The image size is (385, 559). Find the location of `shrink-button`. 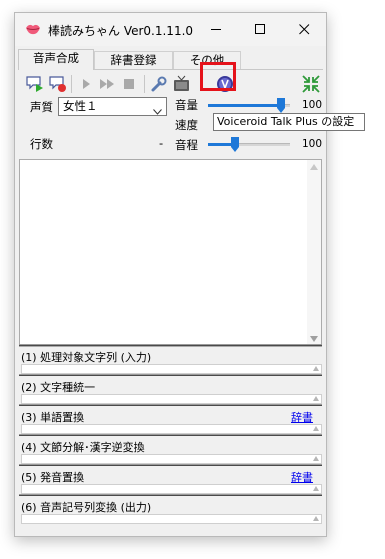

shrink-button is located at coordinates (311, 84).